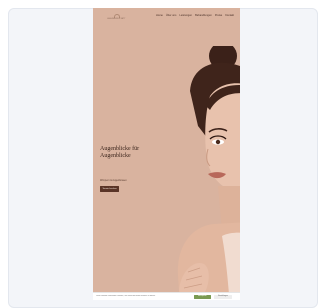 The width and height of the screenshot is (320, 308). Describe the element at coordinates (229, 15) in the screenshot. I see `nav-item-contact: Kontakt` at that location.